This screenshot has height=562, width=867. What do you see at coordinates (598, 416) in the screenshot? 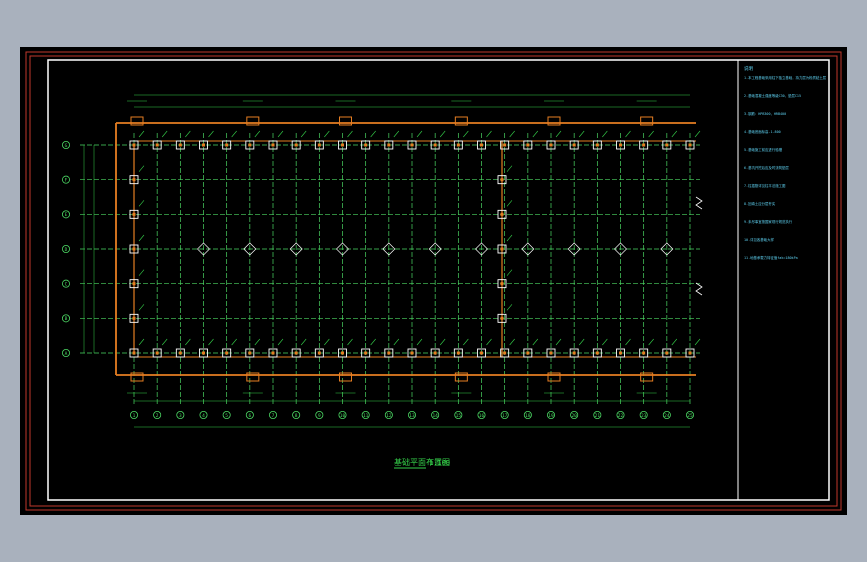
I see `axis-label-number: 21` at bounding box center [598, 416].